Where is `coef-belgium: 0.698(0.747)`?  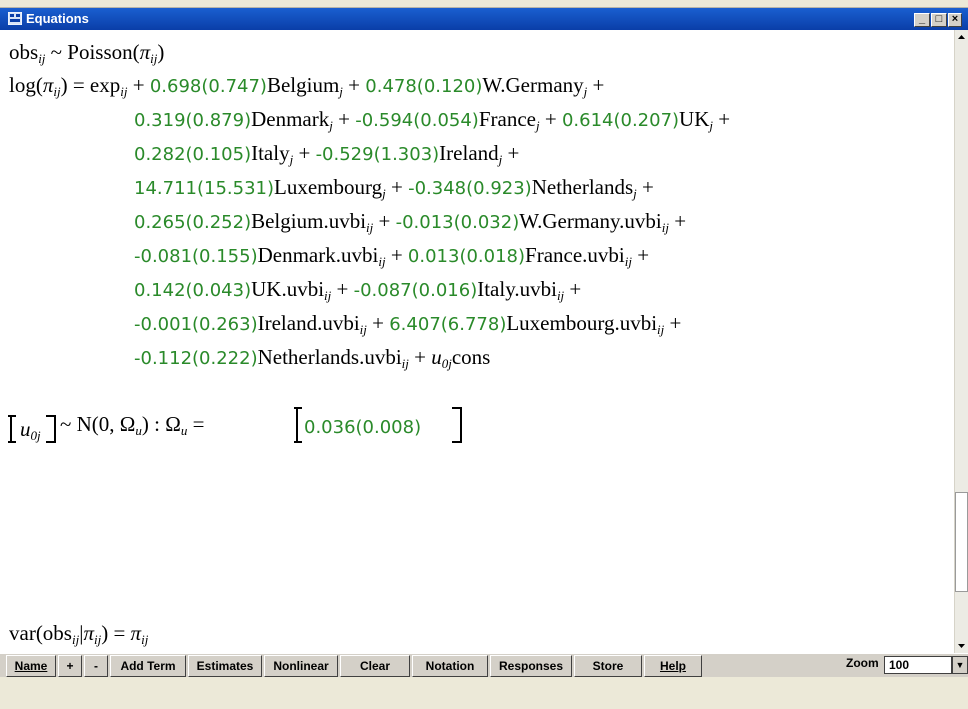 coef-belgium: 0.698(0.747) is located at coordinates (208, 86).